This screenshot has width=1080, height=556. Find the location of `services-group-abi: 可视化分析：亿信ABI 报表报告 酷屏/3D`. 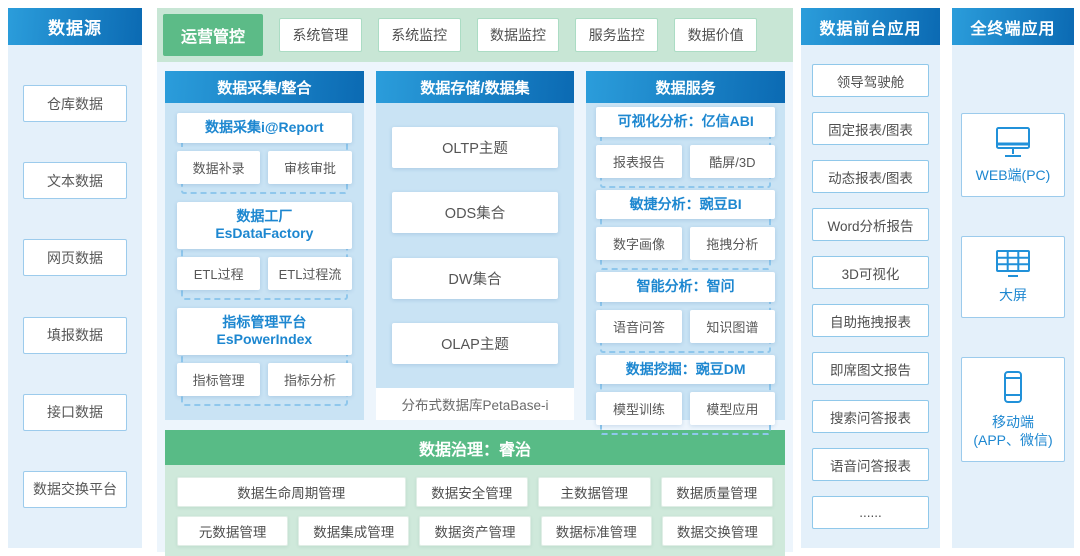

services-group-abi: 可视化分析：亿信ABI 报表报告 酷屏/3D is located at coordinates (686, 147).